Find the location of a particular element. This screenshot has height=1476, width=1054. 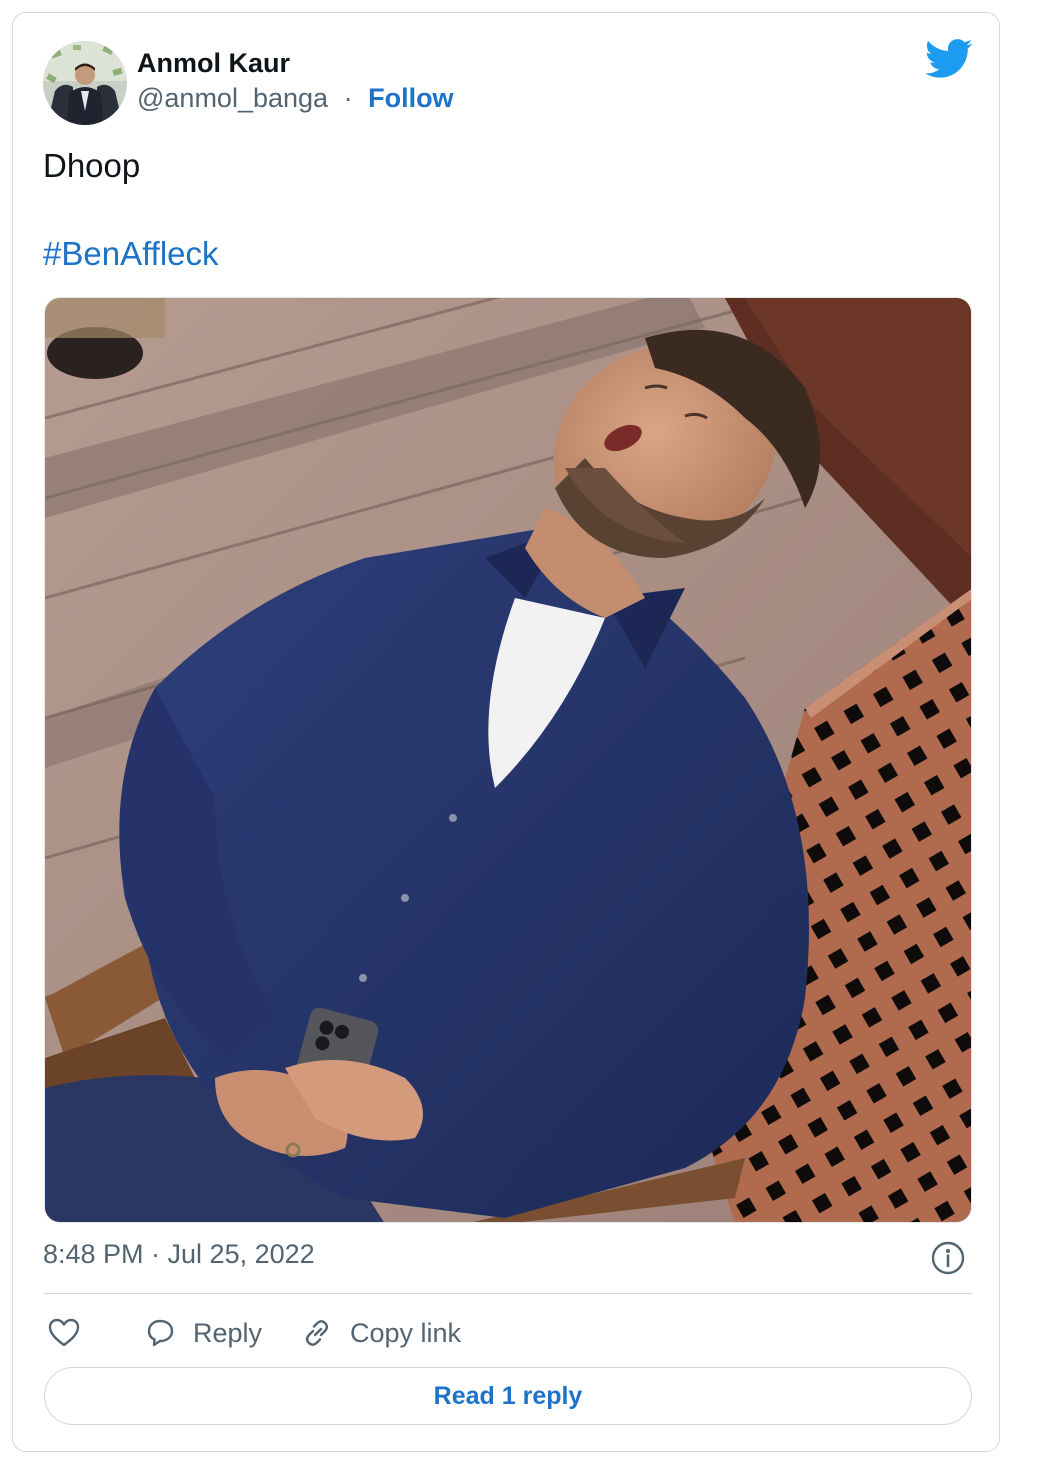

link-icon is located at coordinates (317, 1333).